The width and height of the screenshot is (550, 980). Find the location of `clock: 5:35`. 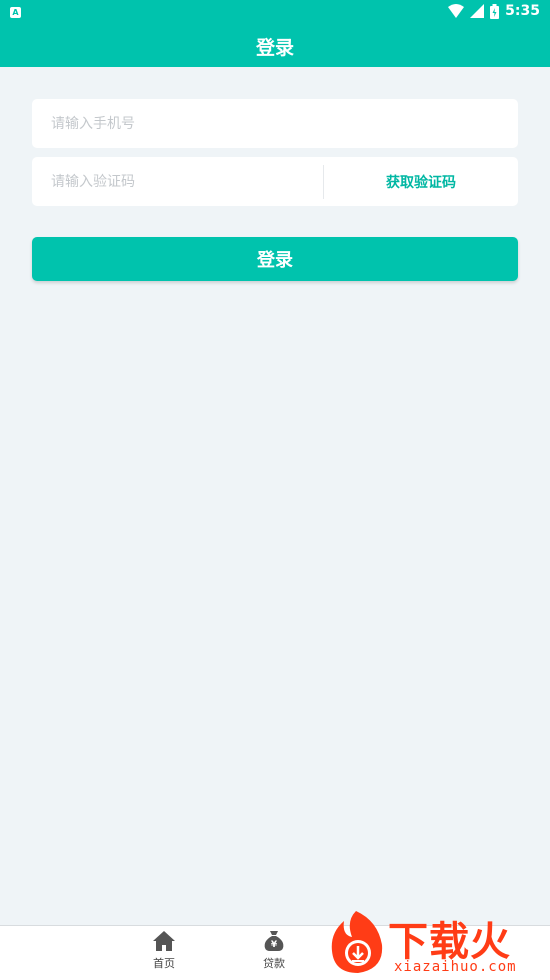

clock: 5:35 is located at coordinates (522, 11).